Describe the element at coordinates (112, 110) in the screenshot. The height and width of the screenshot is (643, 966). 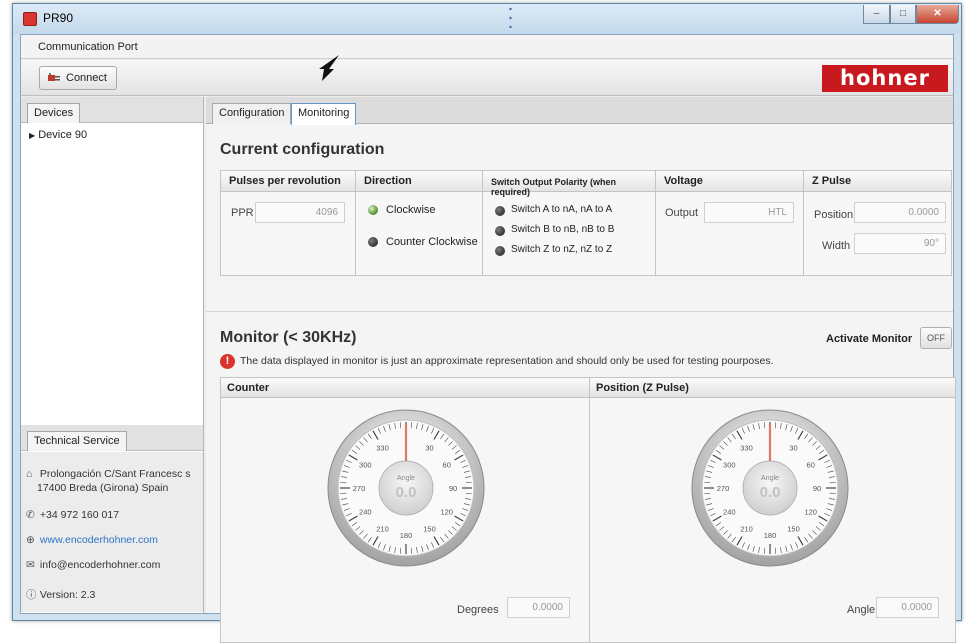
I see `devices-header: Devices` at that location.